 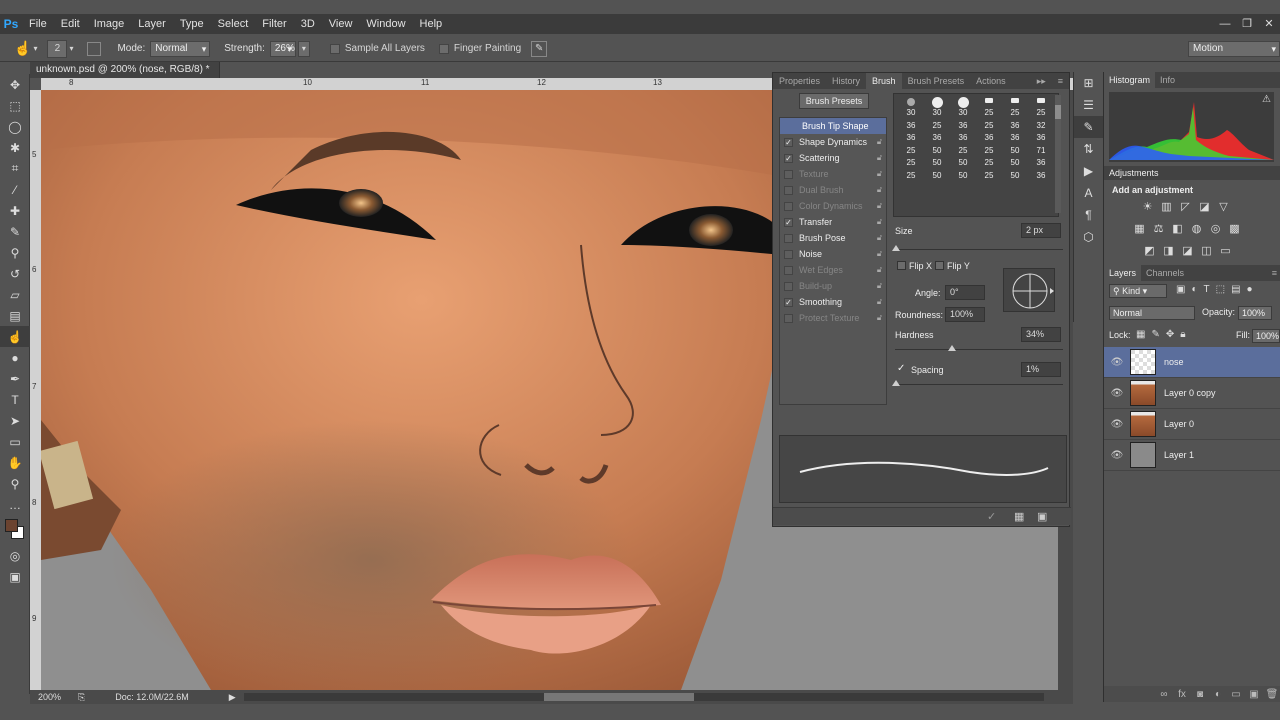 What do you see at coordinates (833, 158) in the screenshot?
I see `brush-setting-scattering: ✓ Scattering 🔓︎` at bounding box center [833, 158].